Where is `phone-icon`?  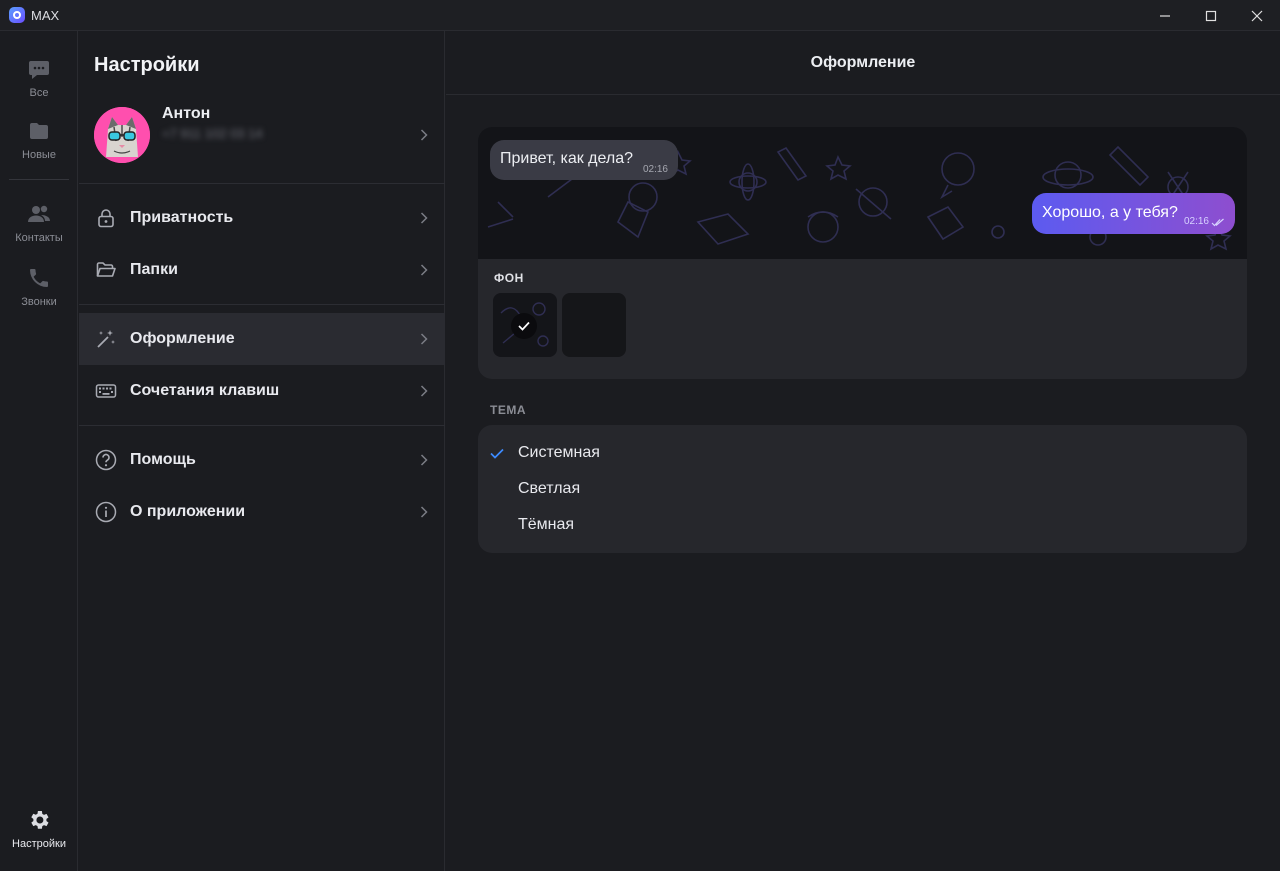
phone-icon is located at coordinates (39, 278).